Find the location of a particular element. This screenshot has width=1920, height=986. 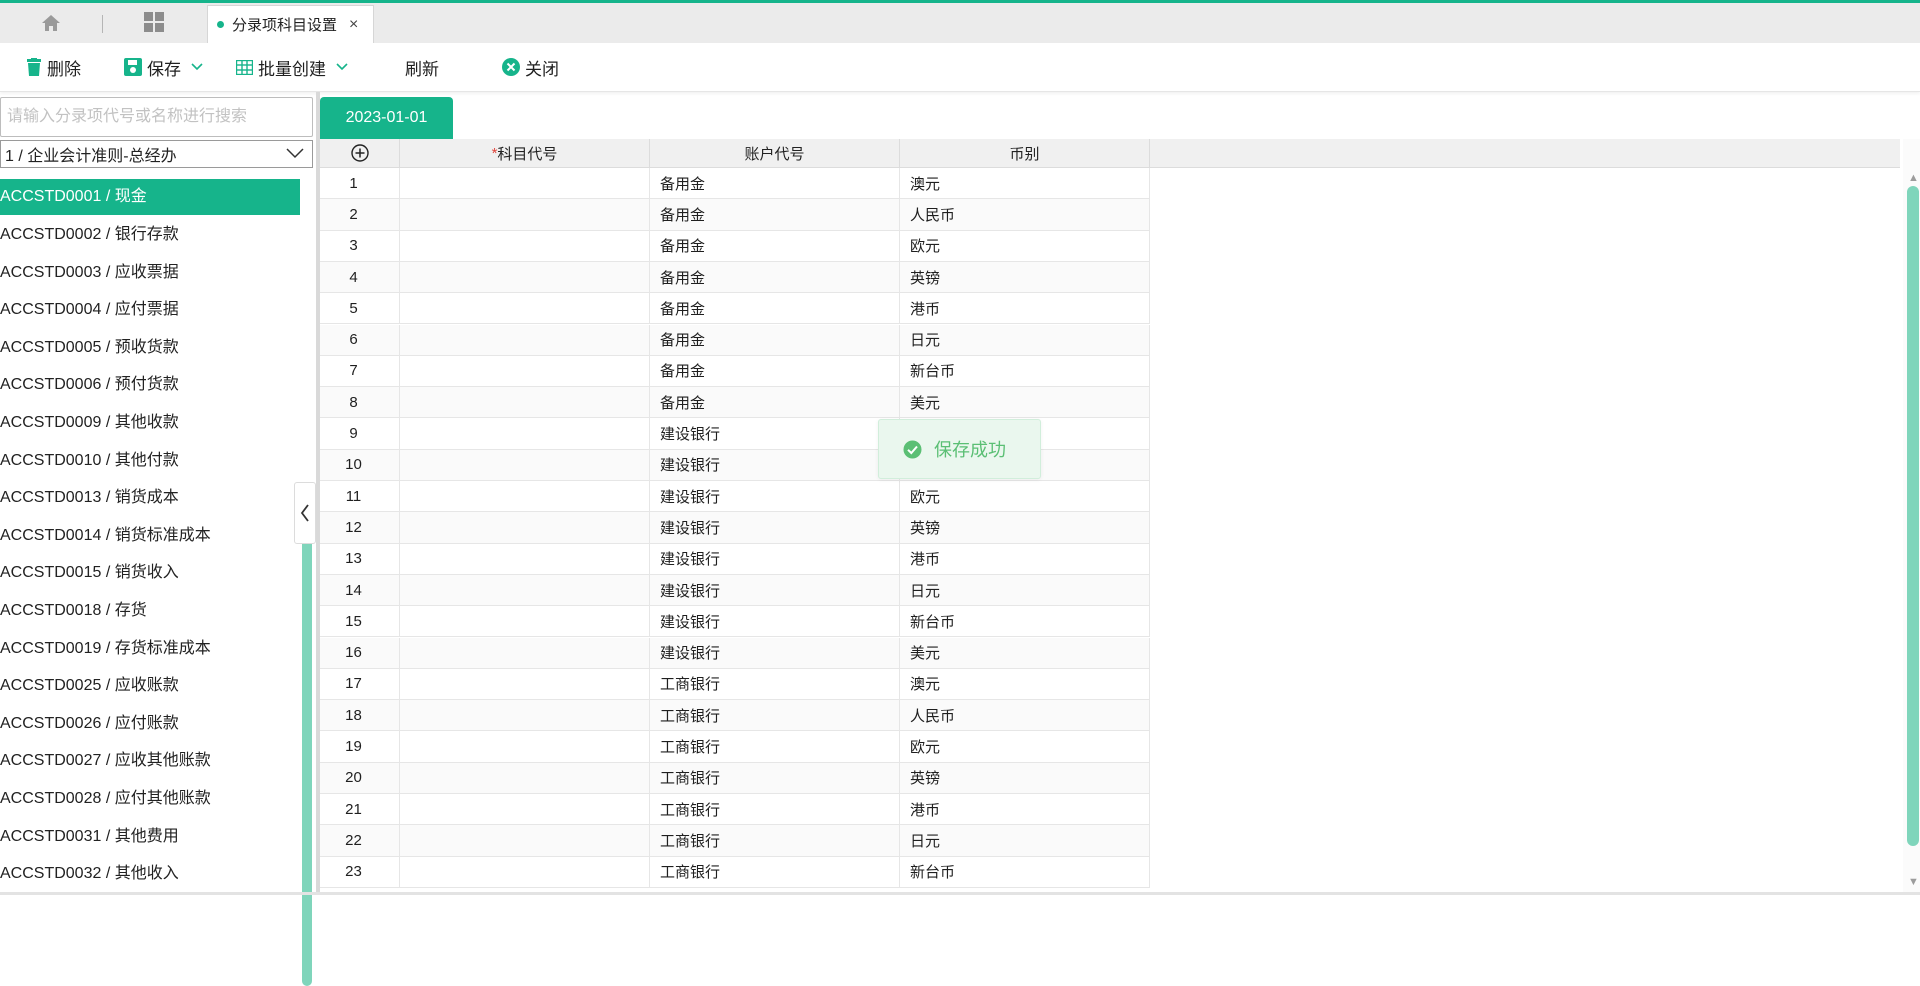

scroll-up-icon: ▲ is located at coordinates (1913, 178).